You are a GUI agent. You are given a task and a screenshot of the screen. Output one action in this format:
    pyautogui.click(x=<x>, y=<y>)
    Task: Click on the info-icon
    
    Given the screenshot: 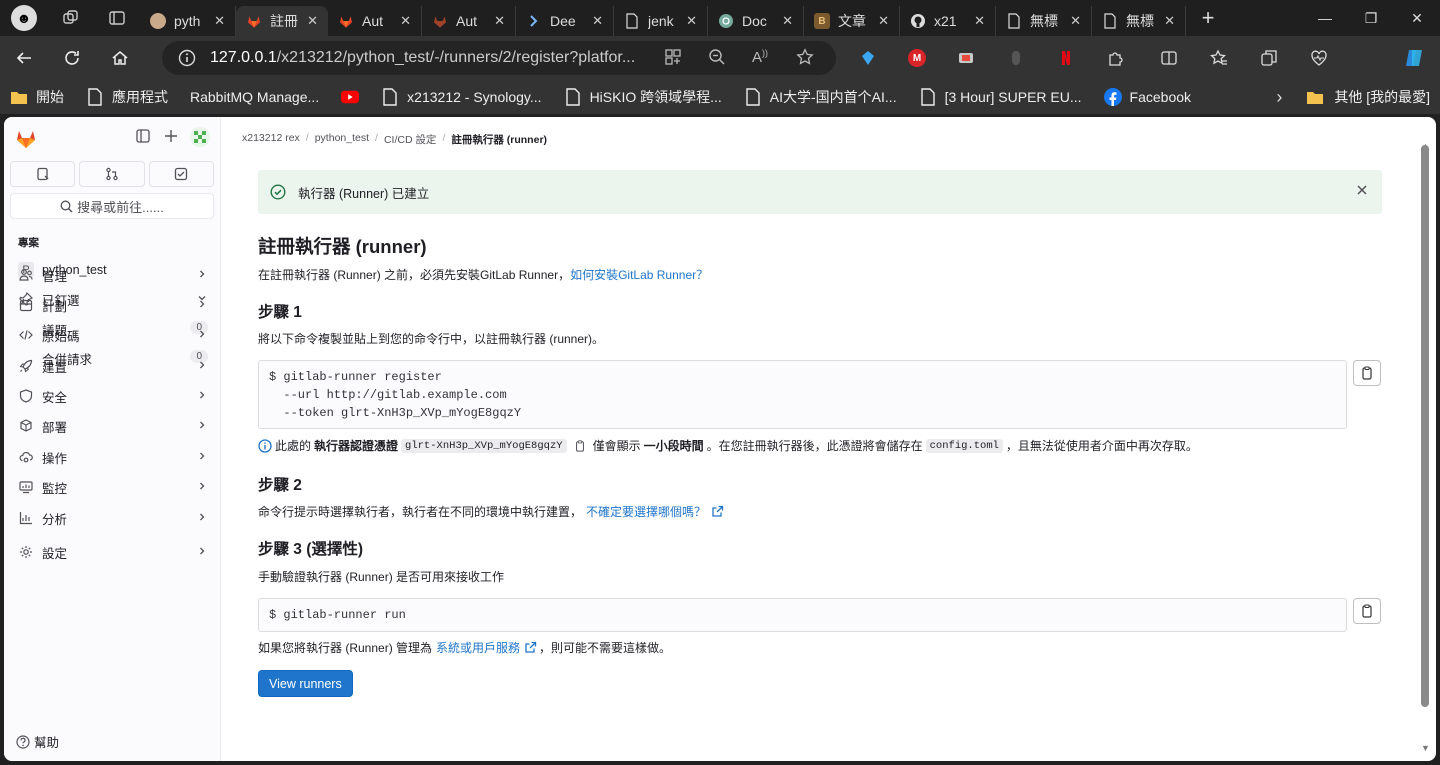 What is the action you would take?
    pyautogui.click(x=187, y=58)
    